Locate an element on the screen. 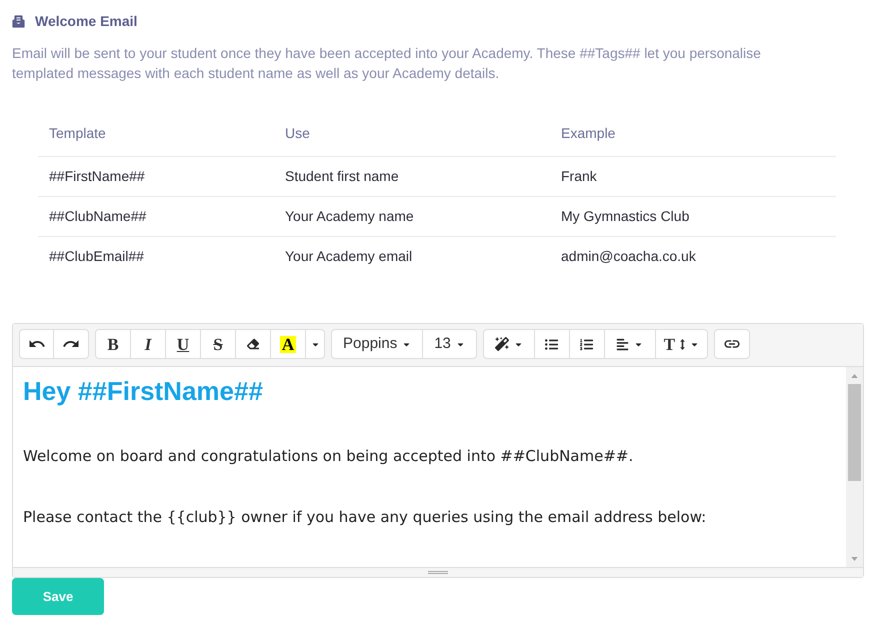 This screenshot has height=627, width=876. up-down-arrow-icon is located at coordinates (683, 344).